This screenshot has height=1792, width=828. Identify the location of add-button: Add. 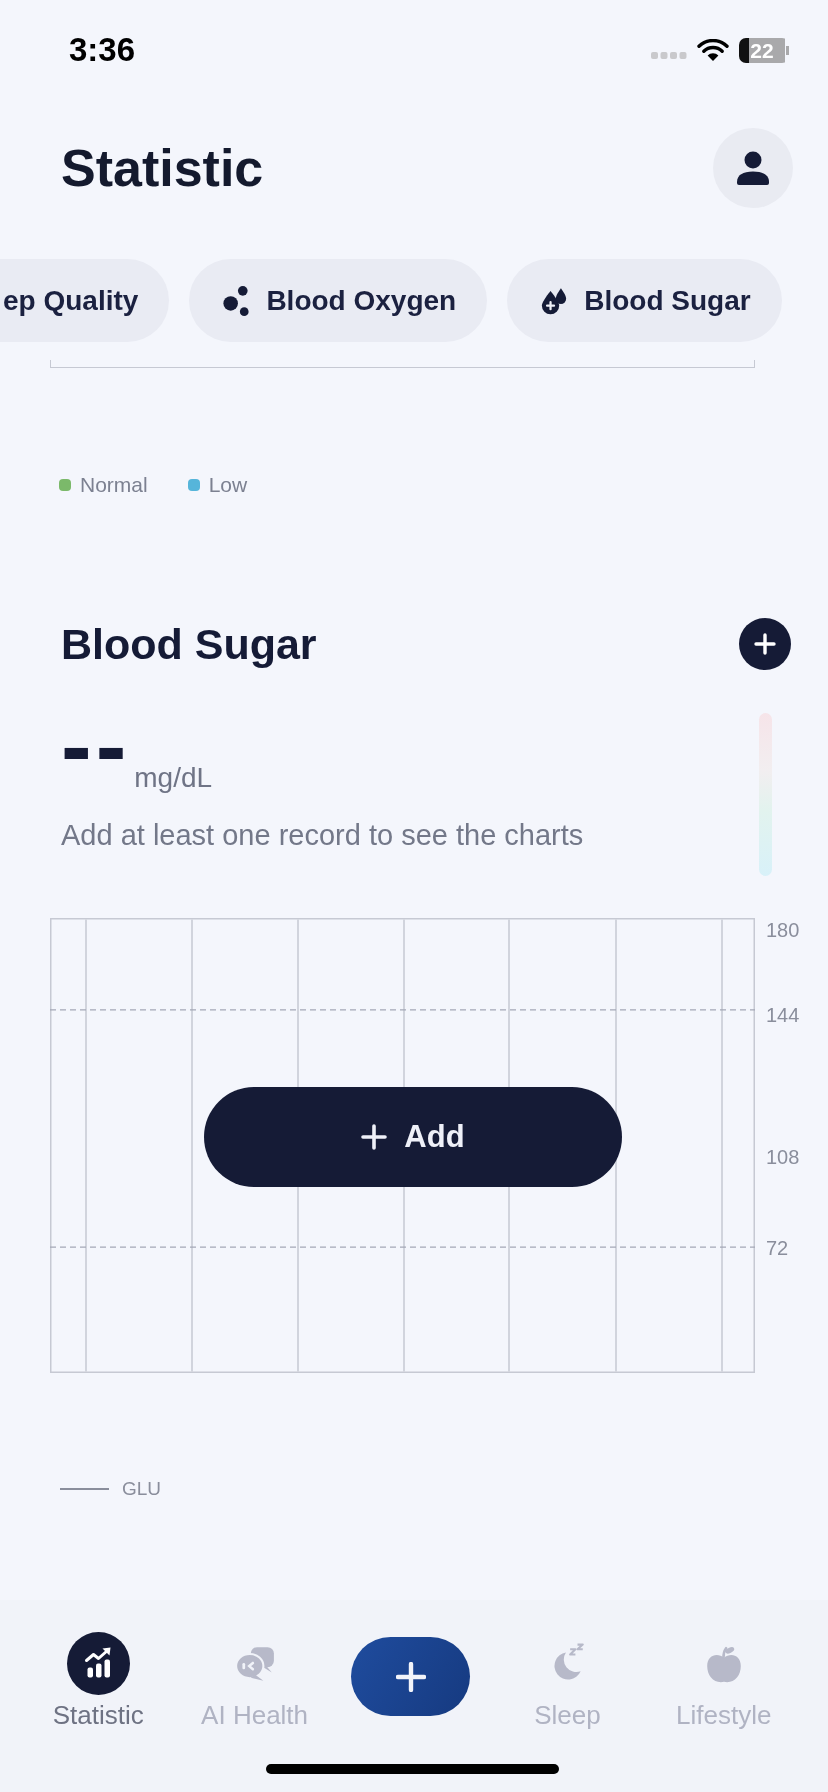
(413, 1137).